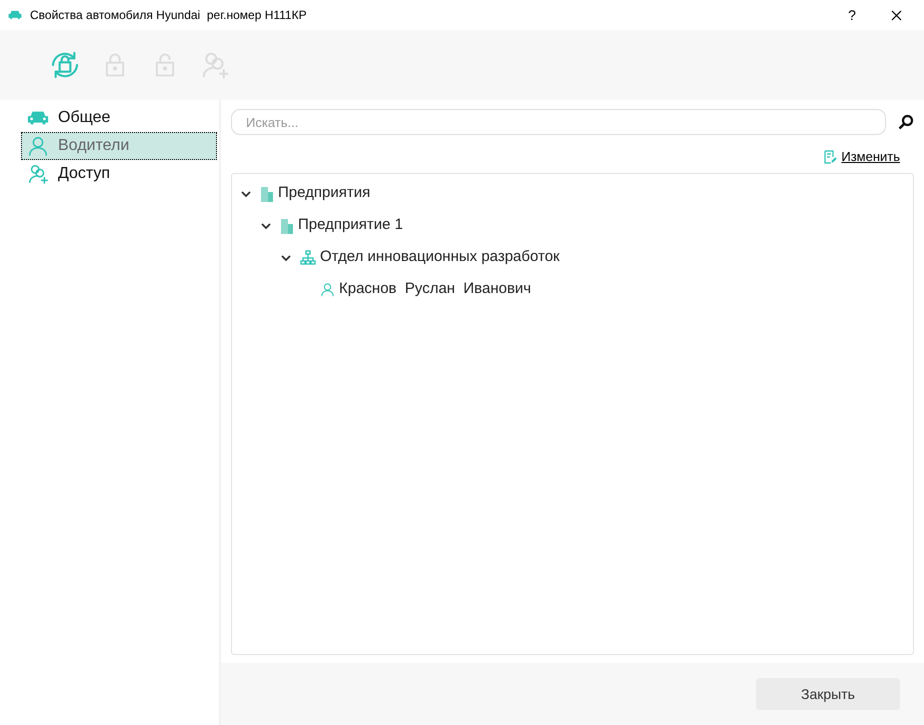 This screenshot has height=725, width=924. I want to click on sidebar-item: Доступ, so click(119, 174).